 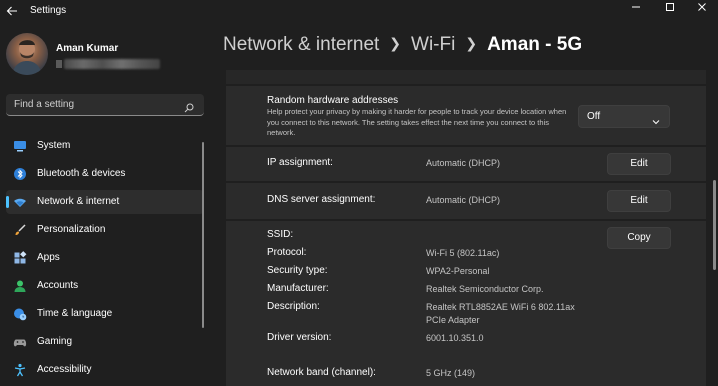 What do you see at coordinates (20, 370) in the screenshot?
I see `accessibility-icon` at bounding box center [20, 370].